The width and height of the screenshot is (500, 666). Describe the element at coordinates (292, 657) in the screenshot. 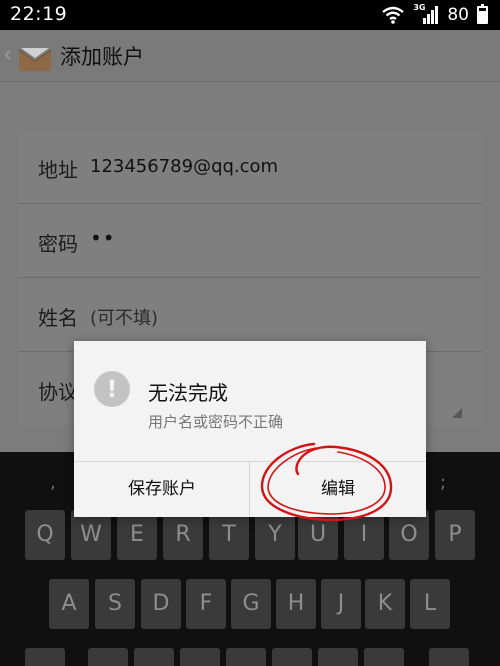

I see `key-b` at that location.